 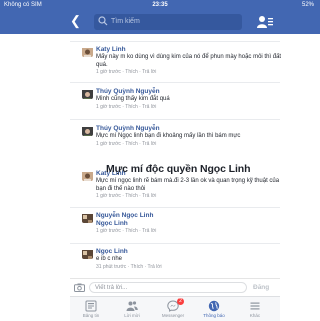 What do you see at coordinates (189, 50) in the screenshot?
I see `comment-author: Katy Linh` at bounding box center [189, 50].